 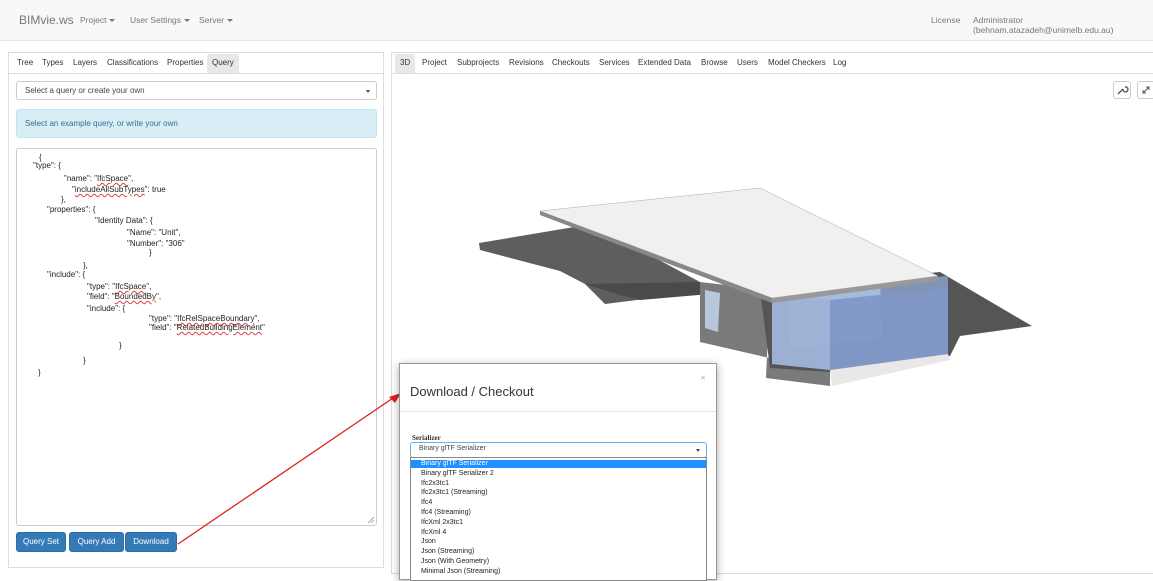 I want to click on chevron-down-icon, so click(x=698, y=450).